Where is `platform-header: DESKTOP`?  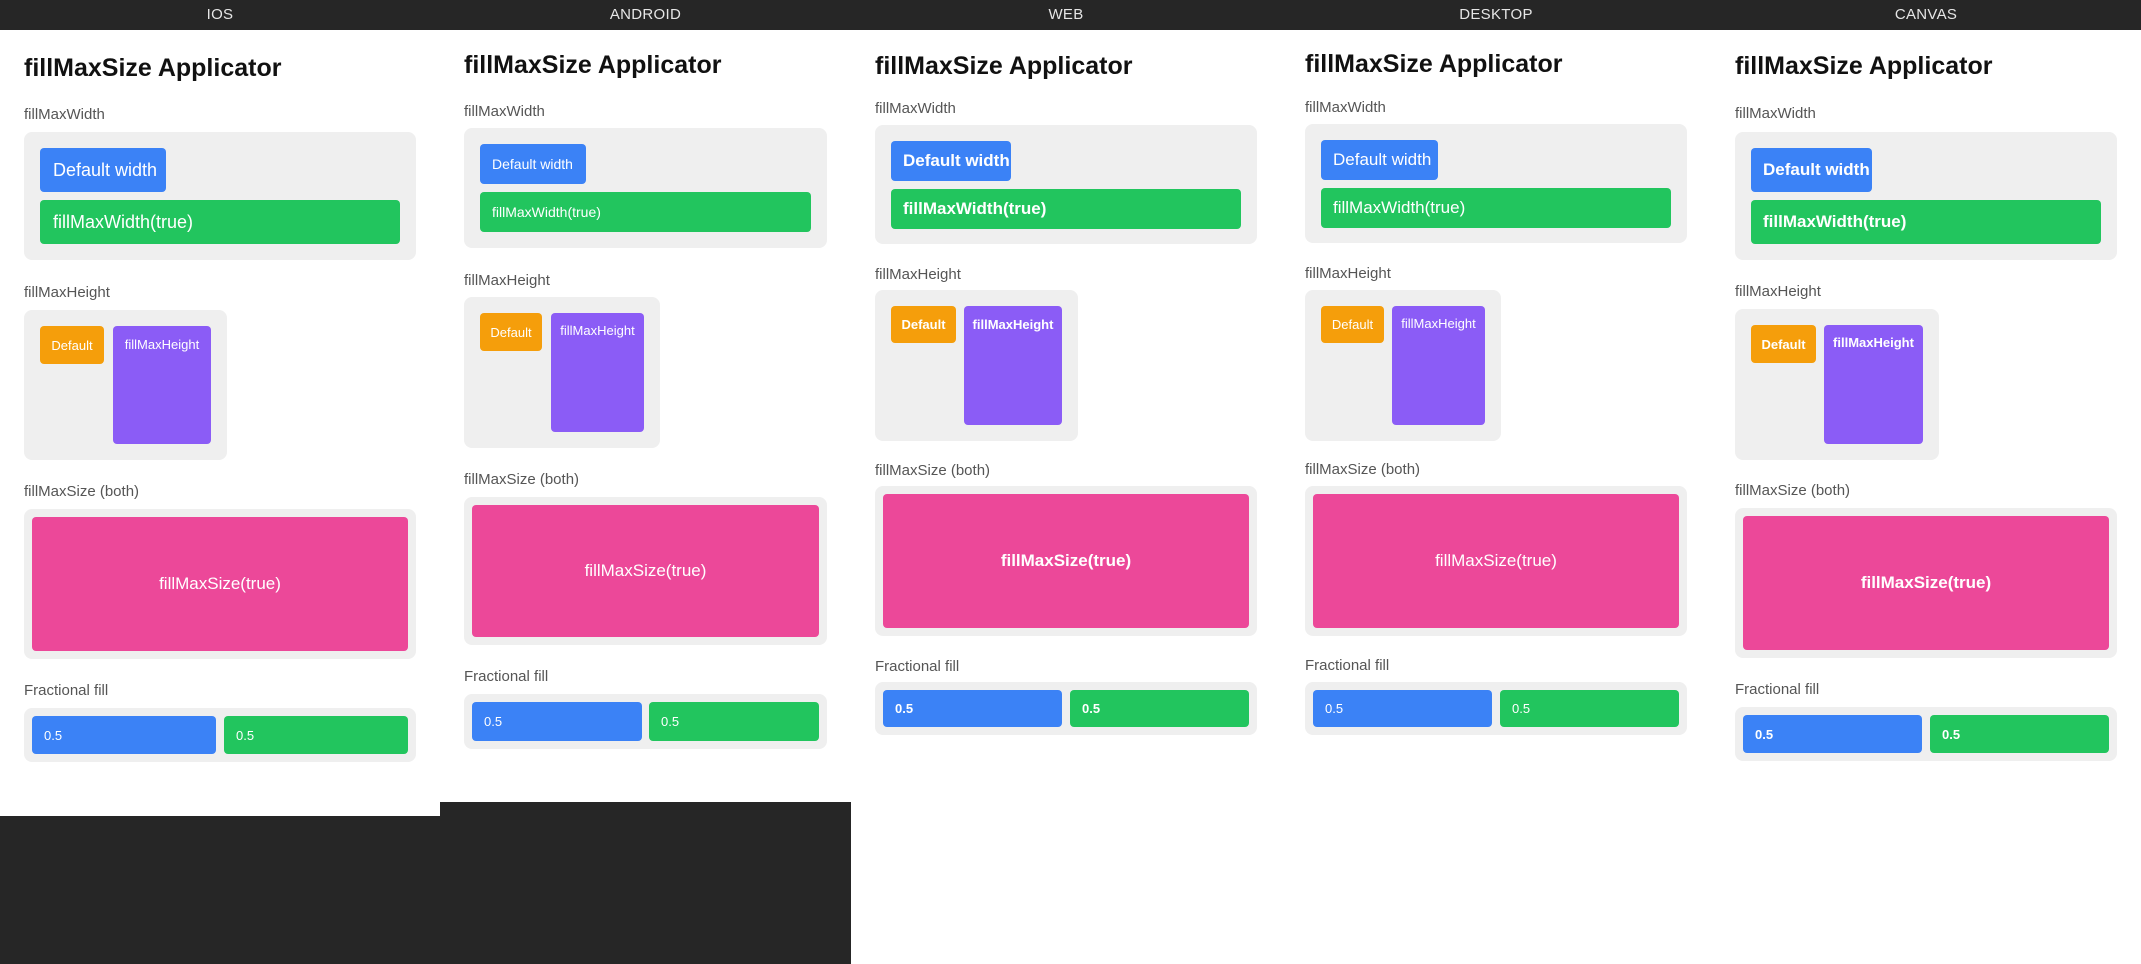
platform-header: DESKTOP is located at coordinates (1496, 15).